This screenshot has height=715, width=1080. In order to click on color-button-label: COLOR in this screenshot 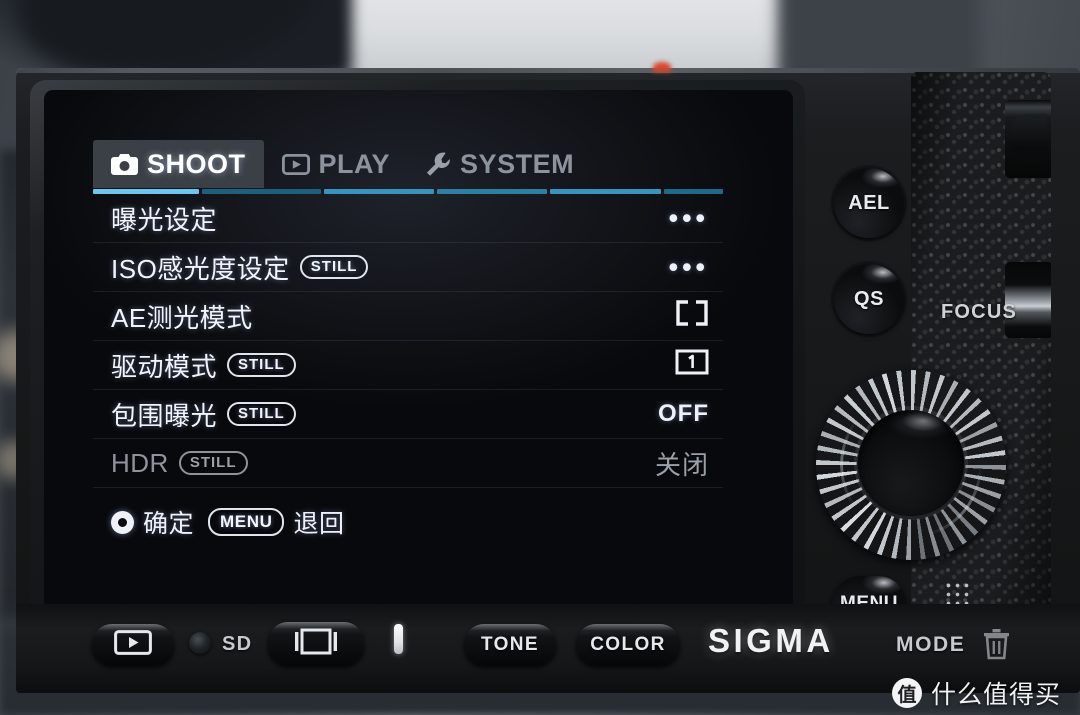, I will do `click(628, 644)`.